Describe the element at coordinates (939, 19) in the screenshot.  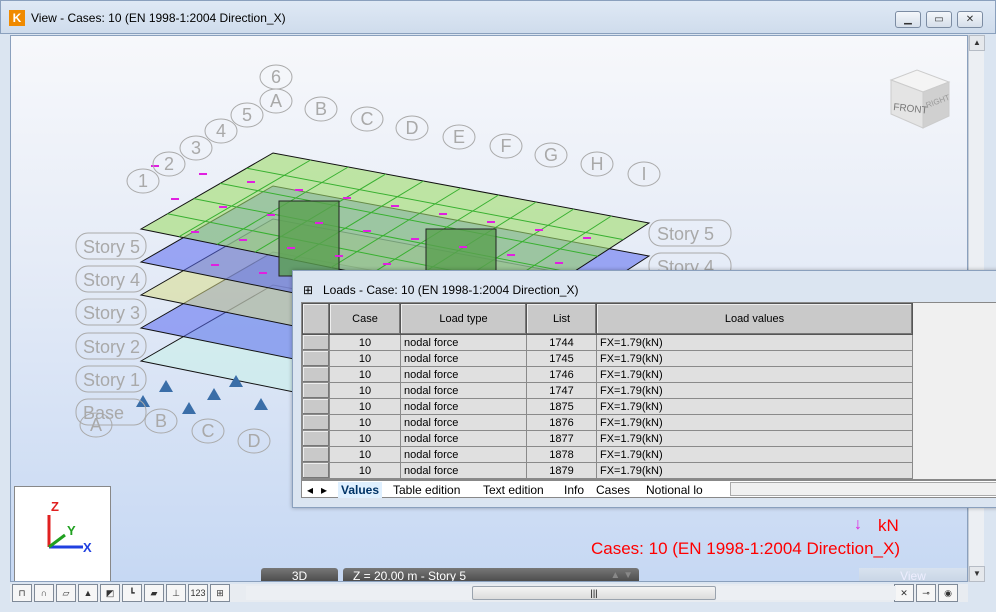
I see `maximize-button: ▭` at that location.